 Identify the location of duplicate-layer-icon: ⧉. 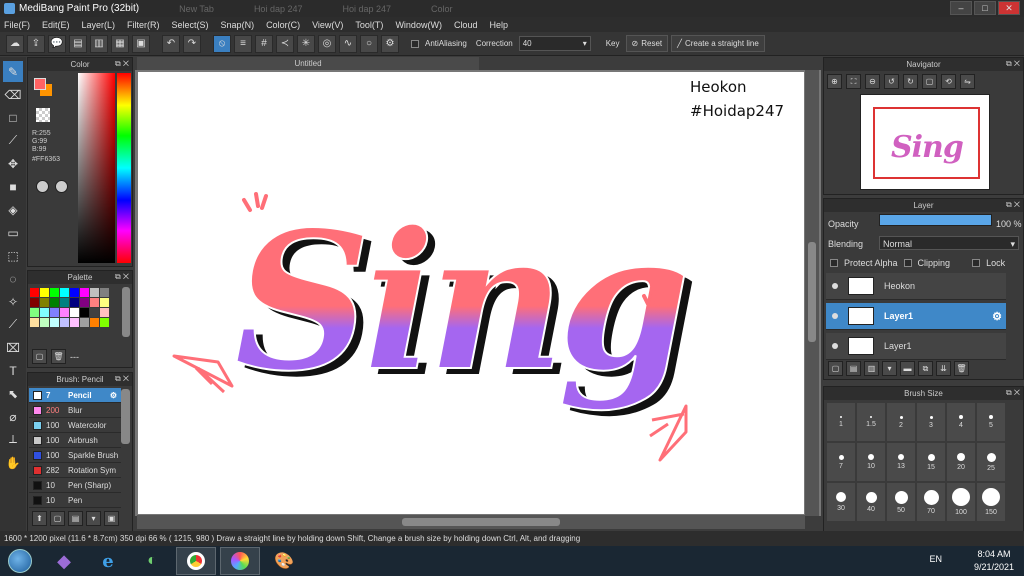
(925, 368).